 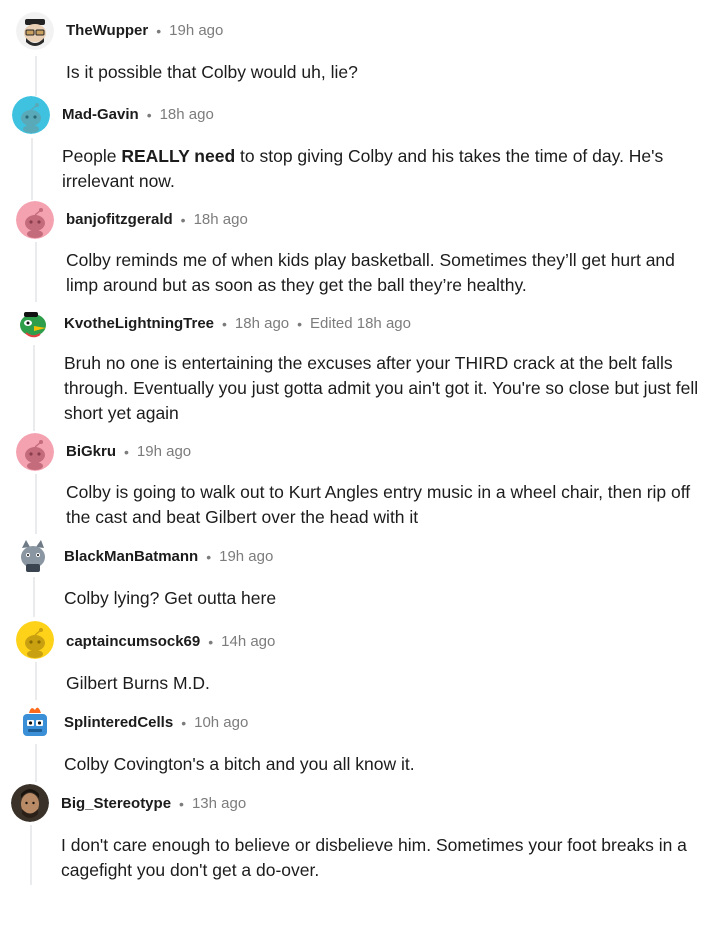 I want to click on snoo-avatar-green-bird-icon, so click(x=33, y=323).